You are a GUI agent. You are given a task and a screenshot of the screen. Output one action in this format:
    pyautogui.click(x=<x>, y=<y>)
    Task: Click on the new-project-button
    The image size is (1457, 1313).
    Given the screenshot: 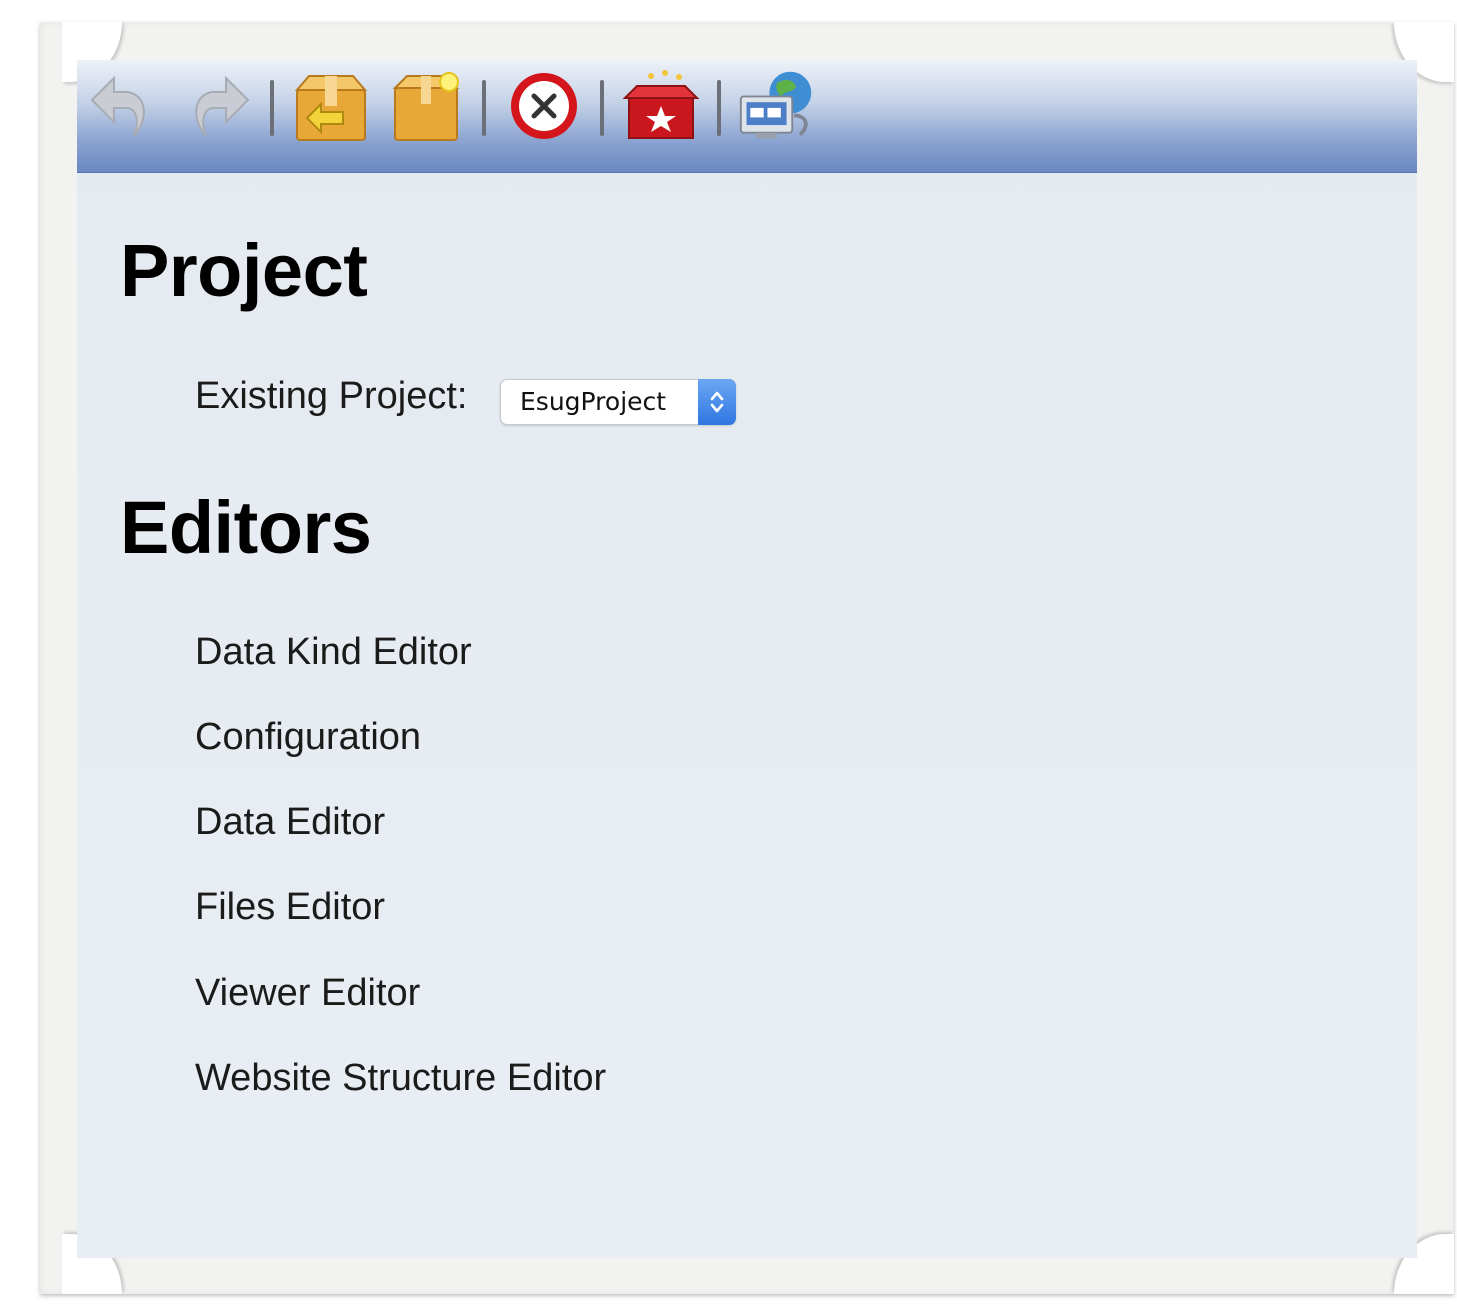 What is the action you would take?
    pyautogui.click(x=427, y=106)
    